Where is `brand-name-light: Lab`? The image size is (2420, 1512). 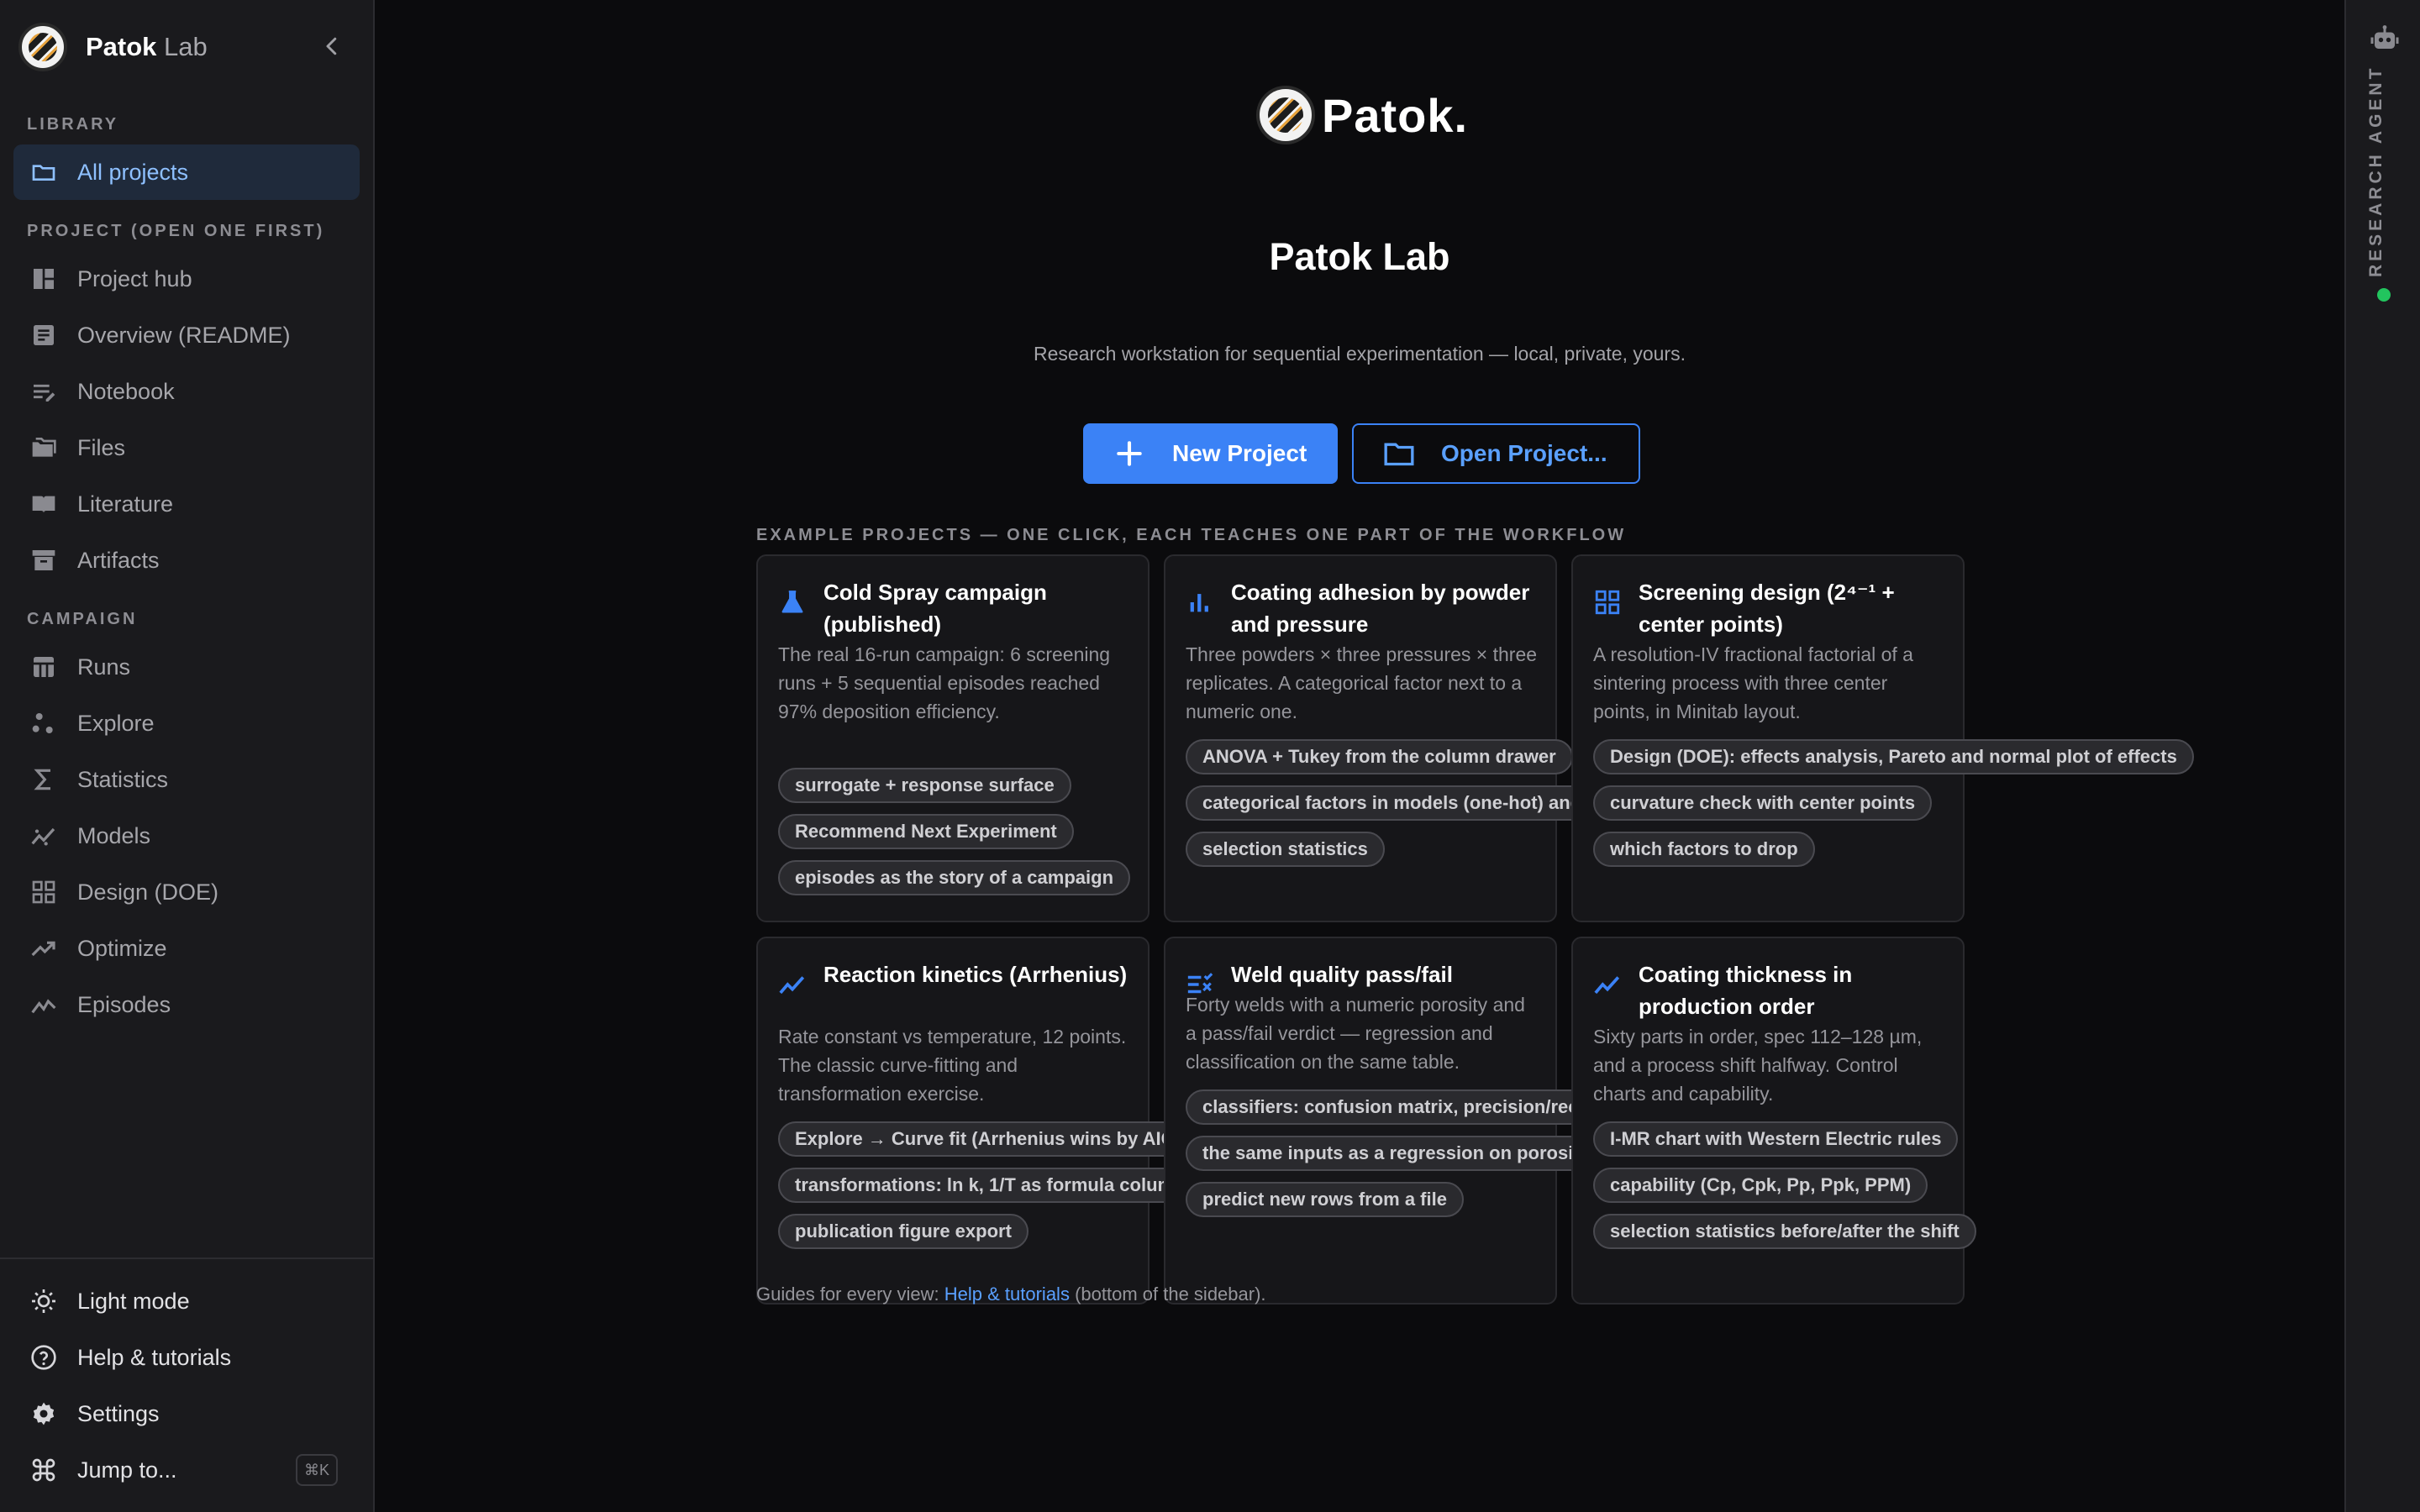 brand-name-light: Lab is located at coordinates (186, 46).